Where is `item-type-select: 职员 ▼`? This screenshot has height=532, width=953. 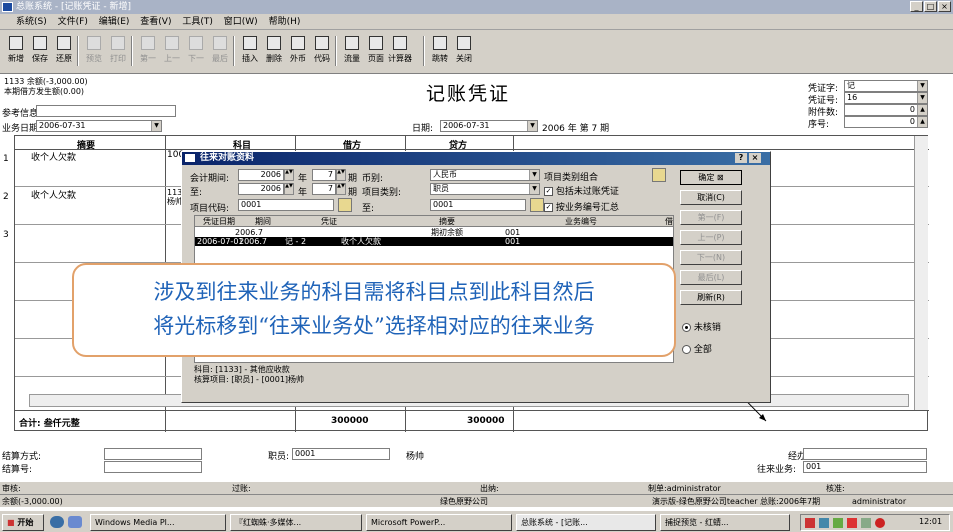 item-type-select: 职员 ▼ is located at coordinates (485, 189).